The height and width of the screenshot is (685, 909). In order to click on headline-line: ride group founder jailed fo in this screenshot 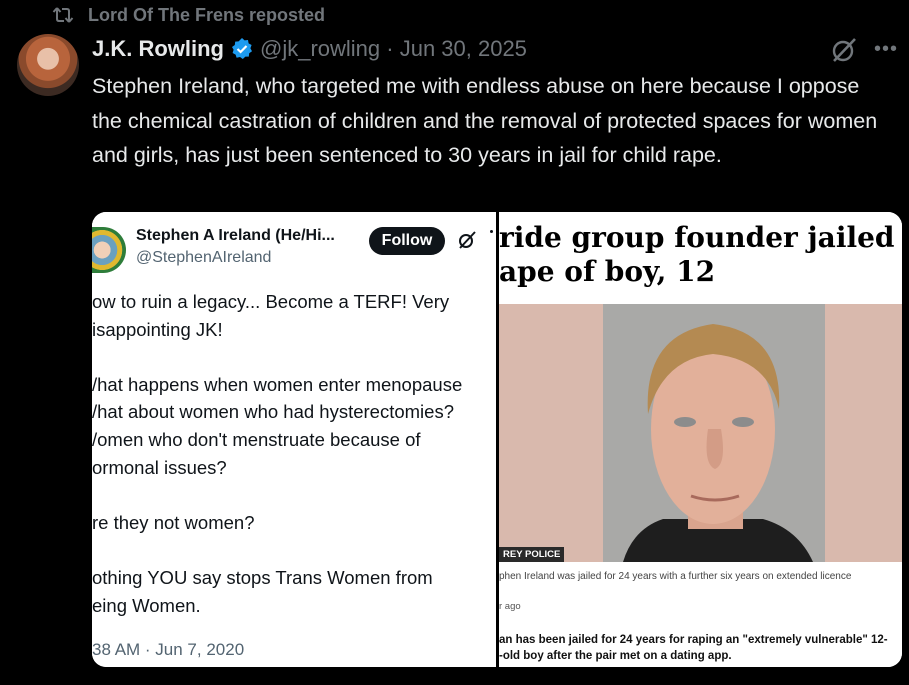, I will do `click(700, 237)`.